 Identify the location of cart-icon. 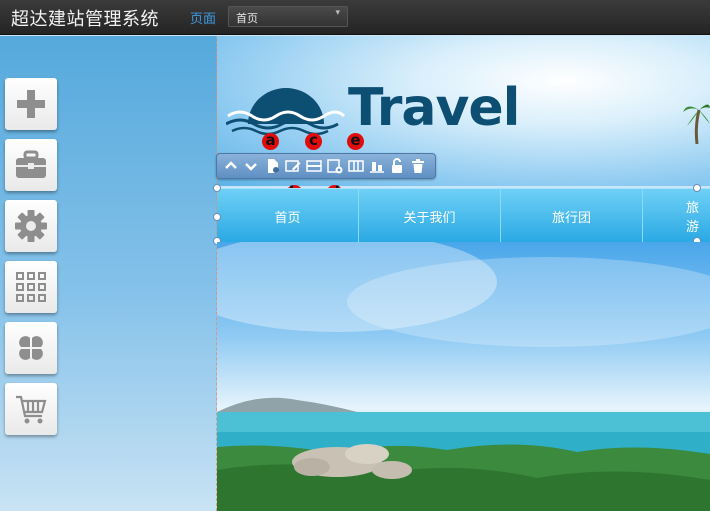
(31, 409).